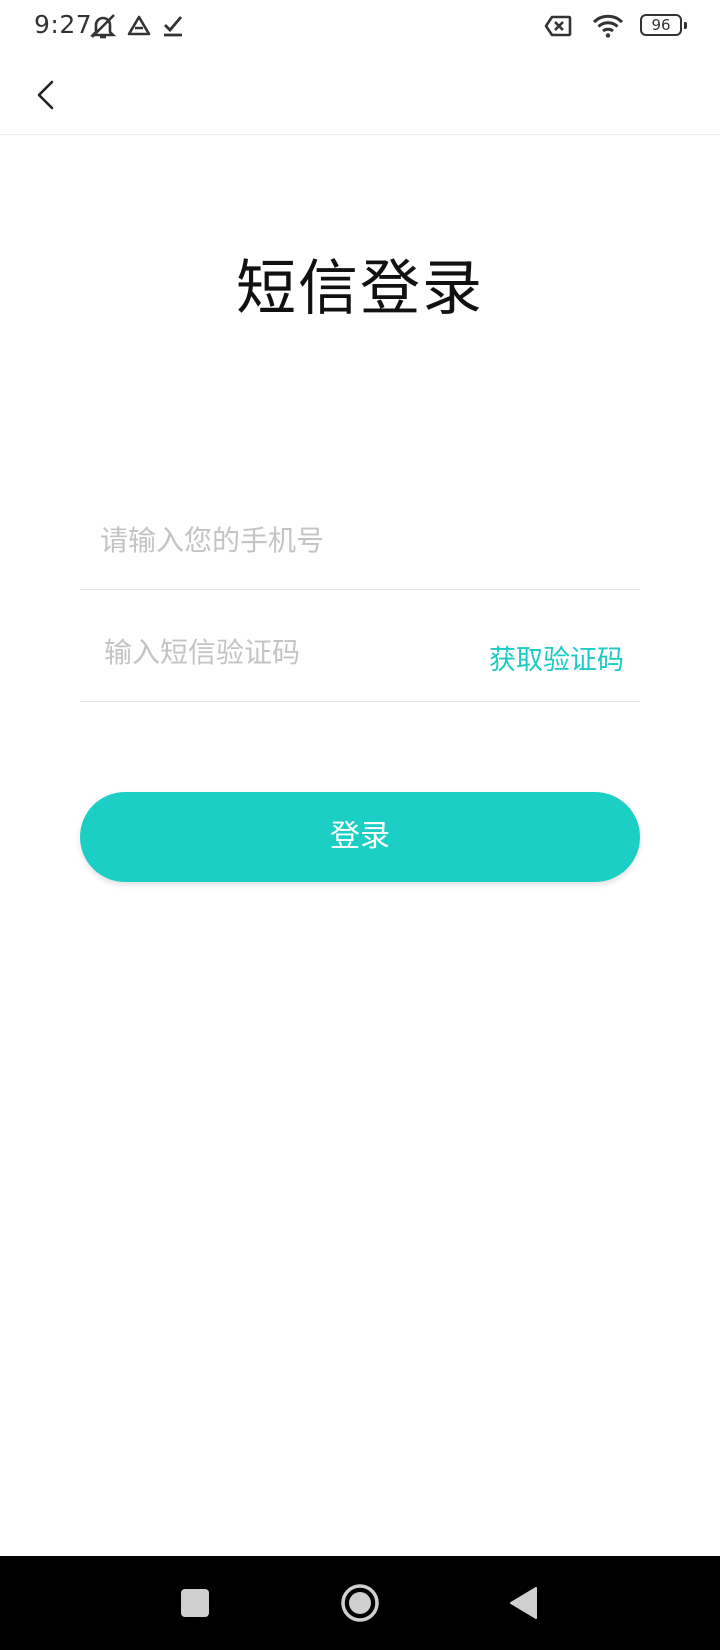 Image resolution: width=720 pixels, height=1650 pixels. I want to click on sms-code-input, so click(284, 652).